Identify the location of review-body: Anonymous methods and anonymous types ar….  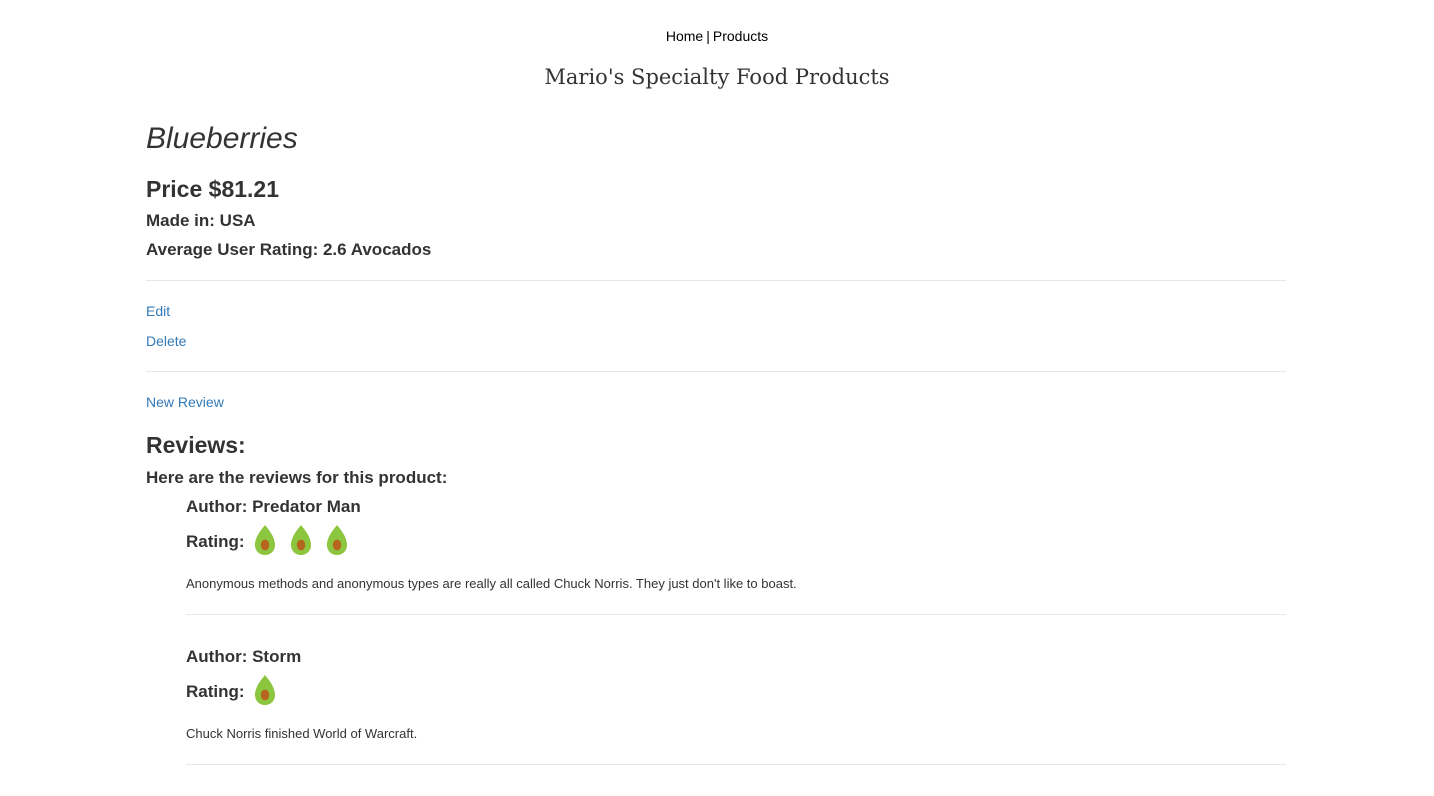
(491, 583).